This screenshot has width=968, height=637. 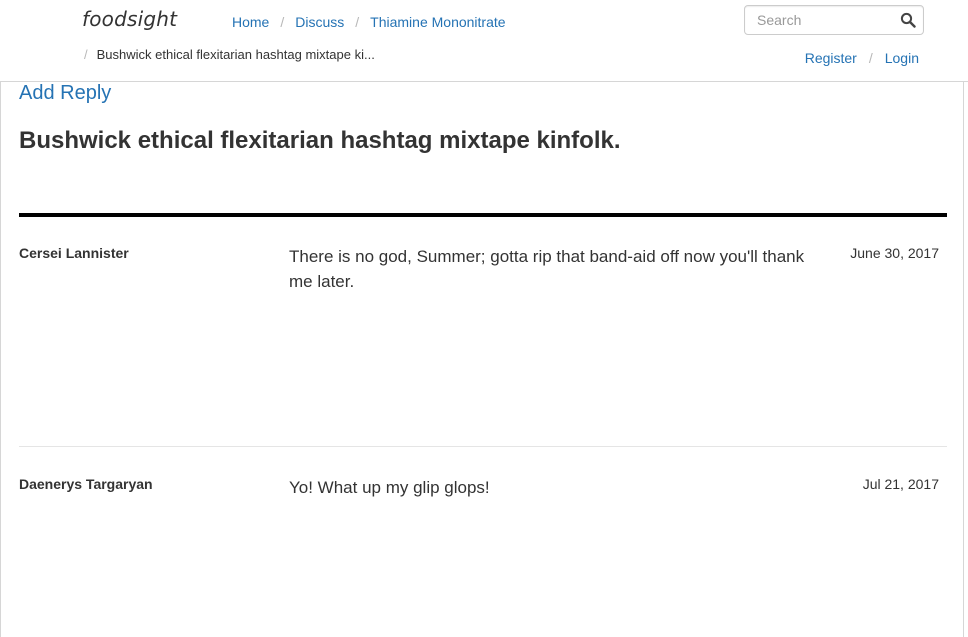 I want to click on post-body: Yo! What up my glip glops!, so click(x=389, y=487).